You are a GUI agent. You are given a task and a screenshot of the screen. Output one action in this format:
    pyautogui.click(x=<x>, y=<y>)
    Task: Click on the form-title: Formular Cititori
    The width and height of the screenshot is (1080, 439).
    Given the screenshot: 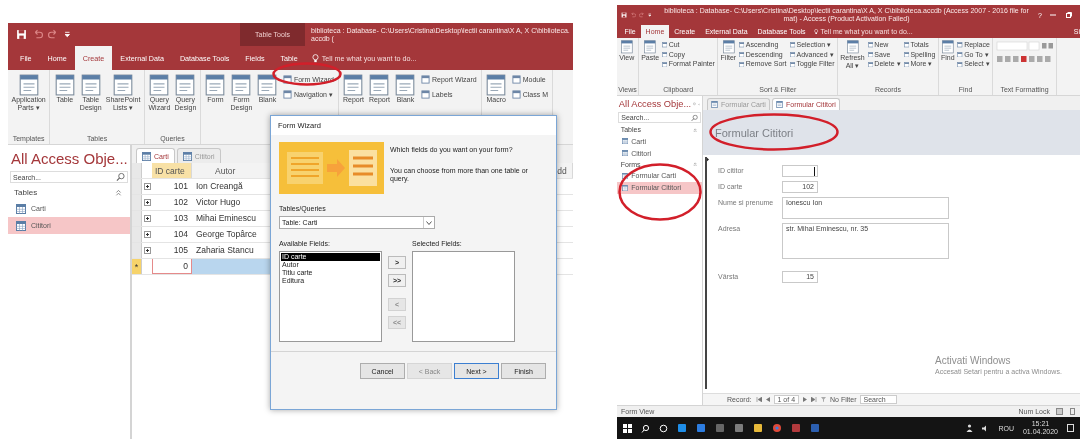 What is the action you would take?
    pyautogui.click(x=754, y=132)
    